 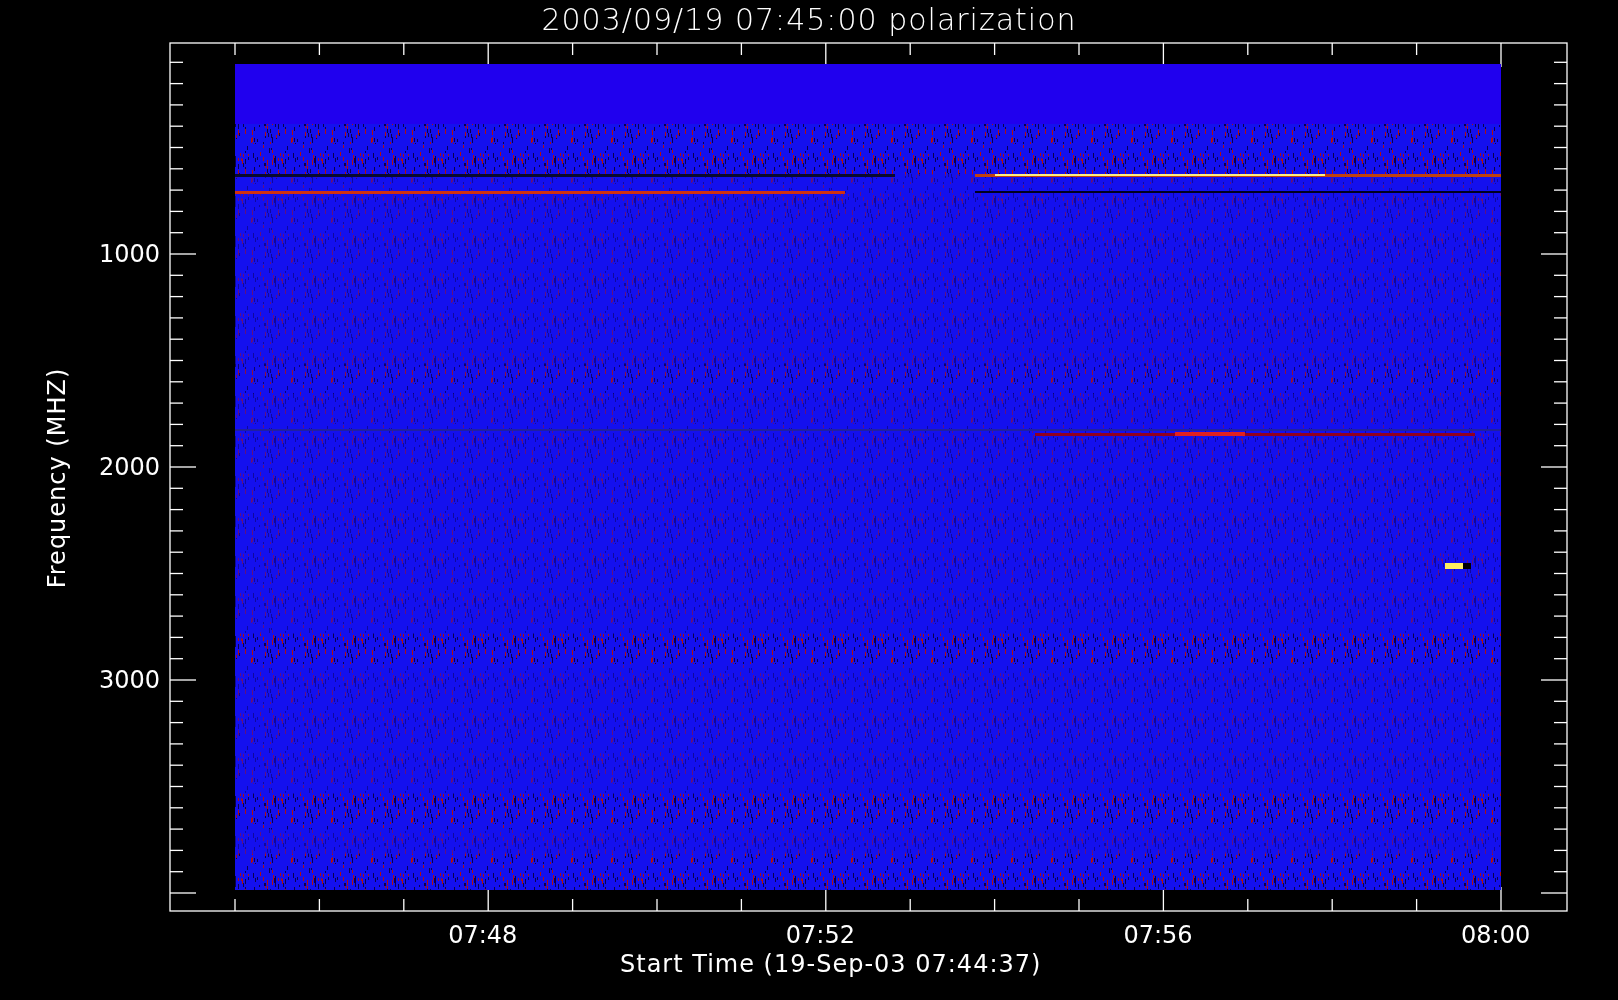 I want to click on tick-label: 07:48, so click(x=483, y=935).